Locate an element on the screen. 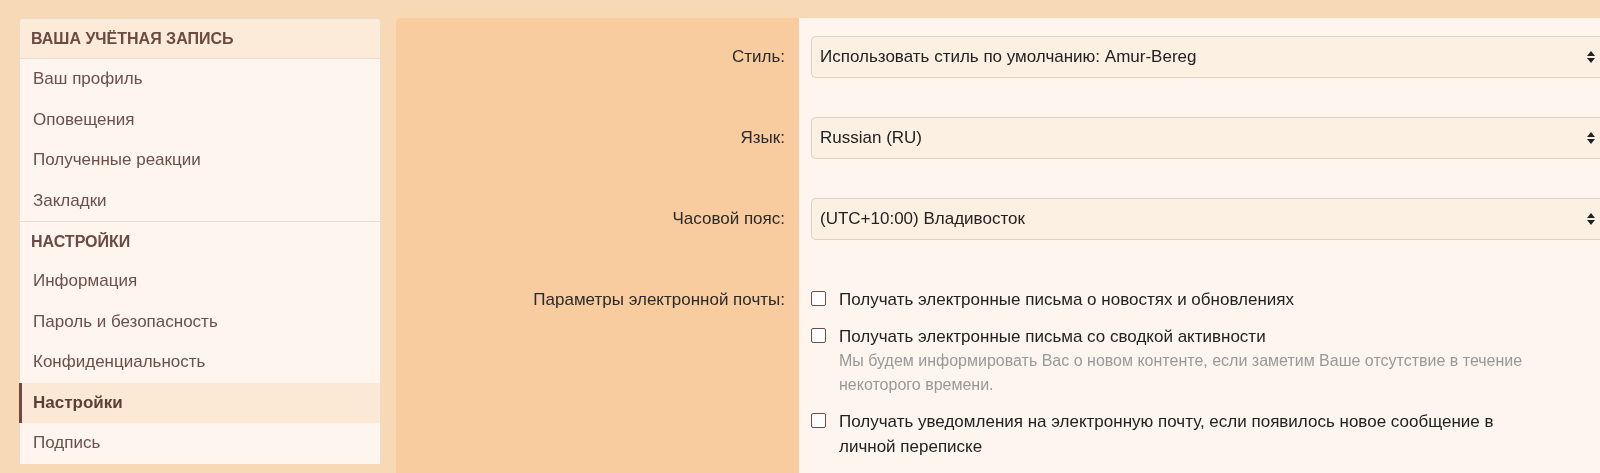  field-label: Параметры электронной почты: is located at coordinates (659, 299).